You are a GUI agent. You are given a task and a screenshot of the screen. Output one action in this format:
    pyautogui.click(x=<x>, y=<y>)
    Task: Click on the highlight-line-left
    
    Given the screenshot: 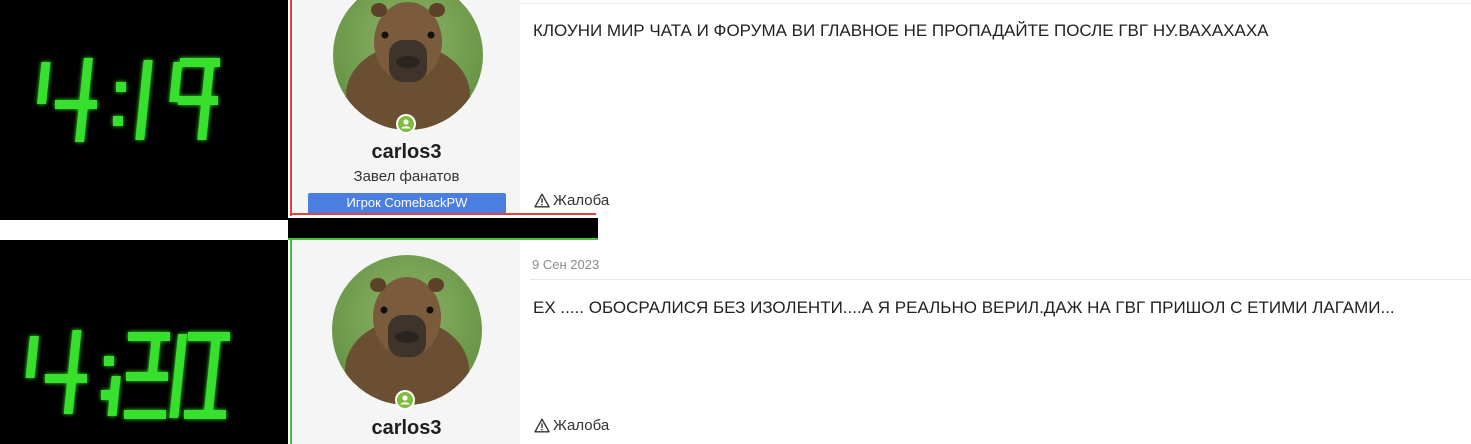 What is the action you would take?
    pyautogui.click(x=291, y=342)
    